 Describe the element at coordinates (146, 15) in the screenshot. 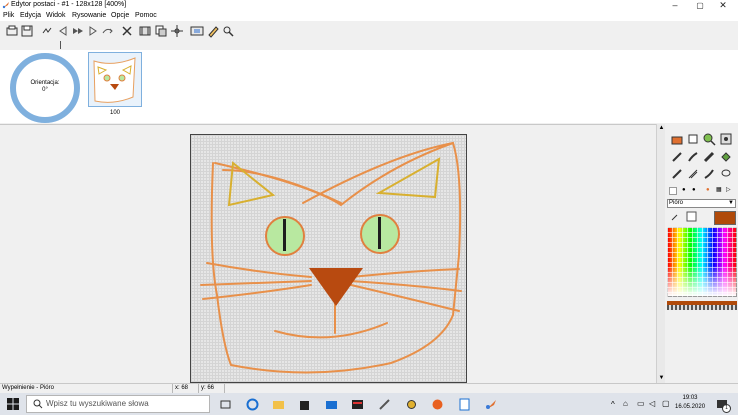

I see `menu-pomoc: Pomoc` at that location.